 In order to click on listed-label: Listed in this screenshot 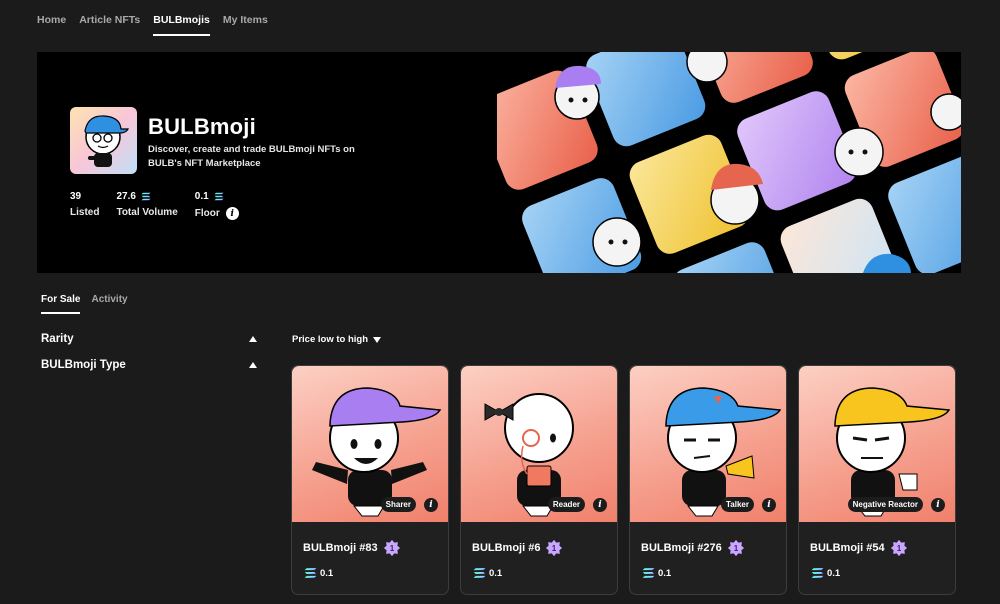, I will do `click(85, 212)`.